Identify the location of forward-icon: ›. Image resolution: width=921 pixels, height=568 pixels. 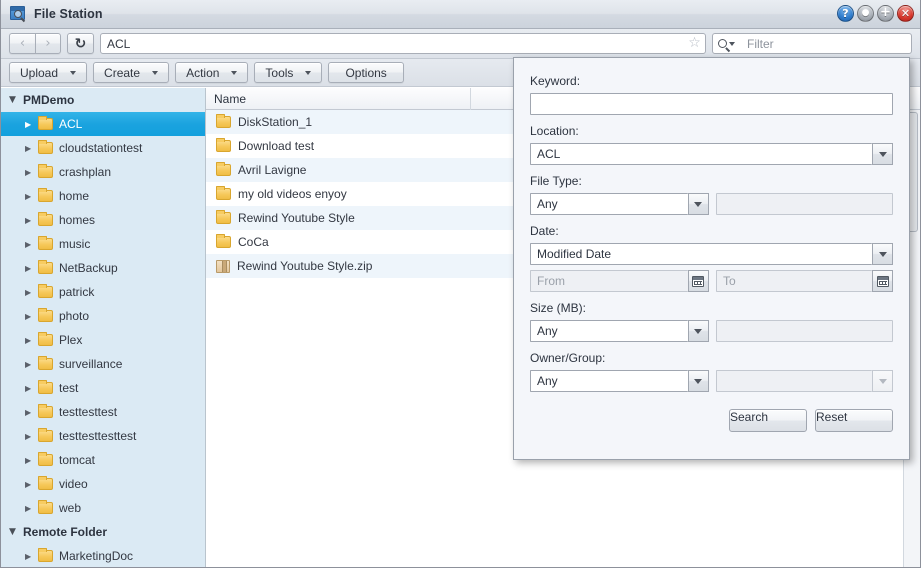
(48, 43).